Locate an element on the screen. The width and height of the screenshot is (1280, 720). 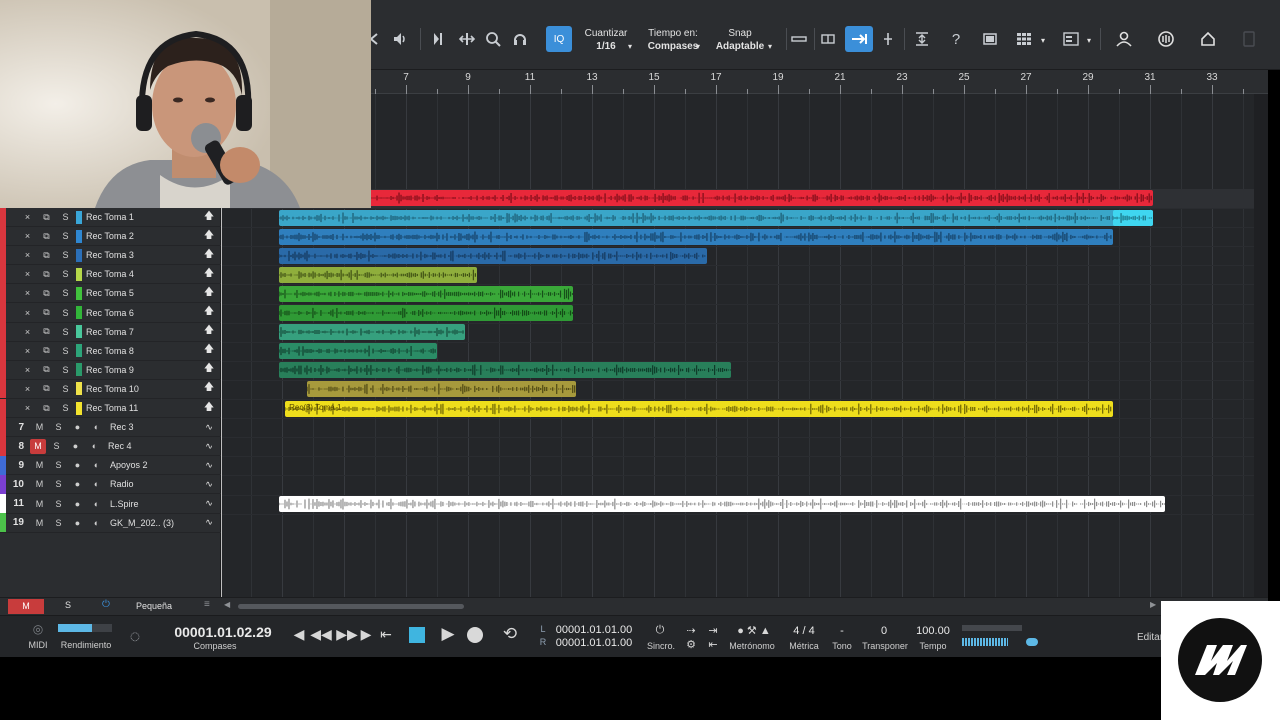
track-header: 8 M S ● ◐ Rec 4 ∿ is located at coordinates (110, 446).